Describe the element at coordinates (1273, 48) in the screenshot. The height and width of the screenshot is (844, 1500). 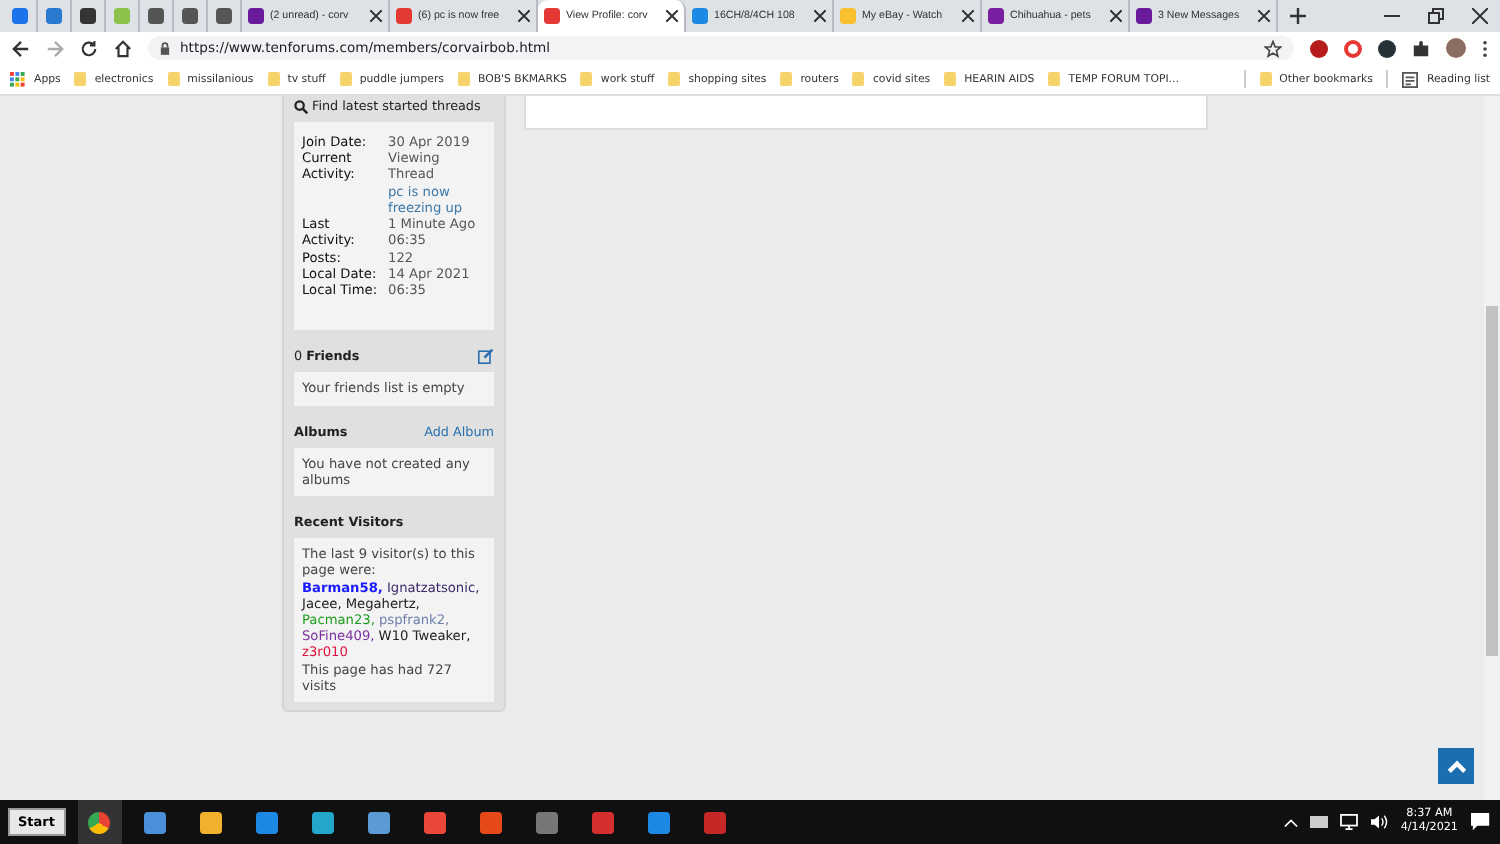
I see `star-icon` at that location.